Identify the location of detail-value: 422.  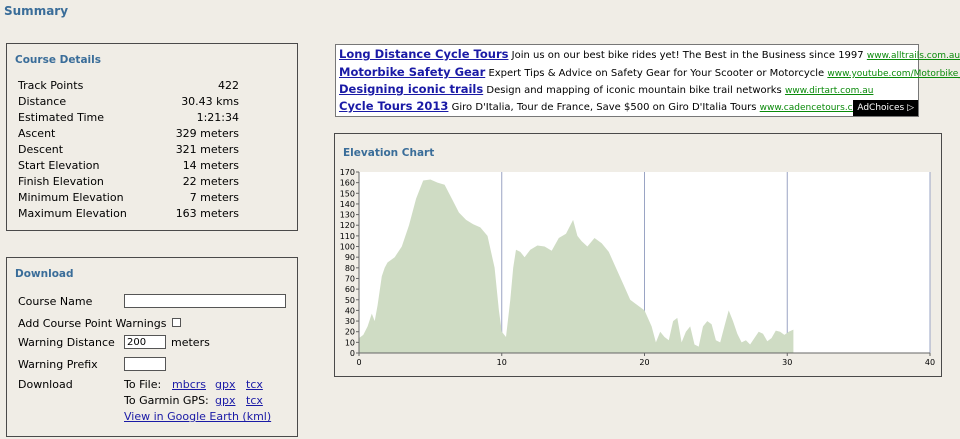
(228, 85).